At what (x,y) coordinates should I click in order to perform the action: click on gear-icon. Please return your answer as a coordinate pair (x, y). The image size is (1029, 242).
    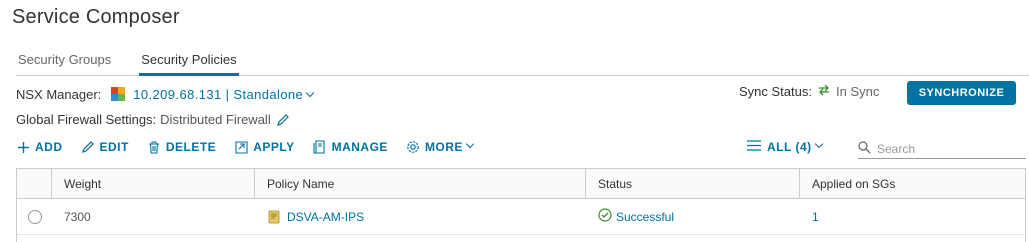
    Looking at the image, I should click on (413, 147).